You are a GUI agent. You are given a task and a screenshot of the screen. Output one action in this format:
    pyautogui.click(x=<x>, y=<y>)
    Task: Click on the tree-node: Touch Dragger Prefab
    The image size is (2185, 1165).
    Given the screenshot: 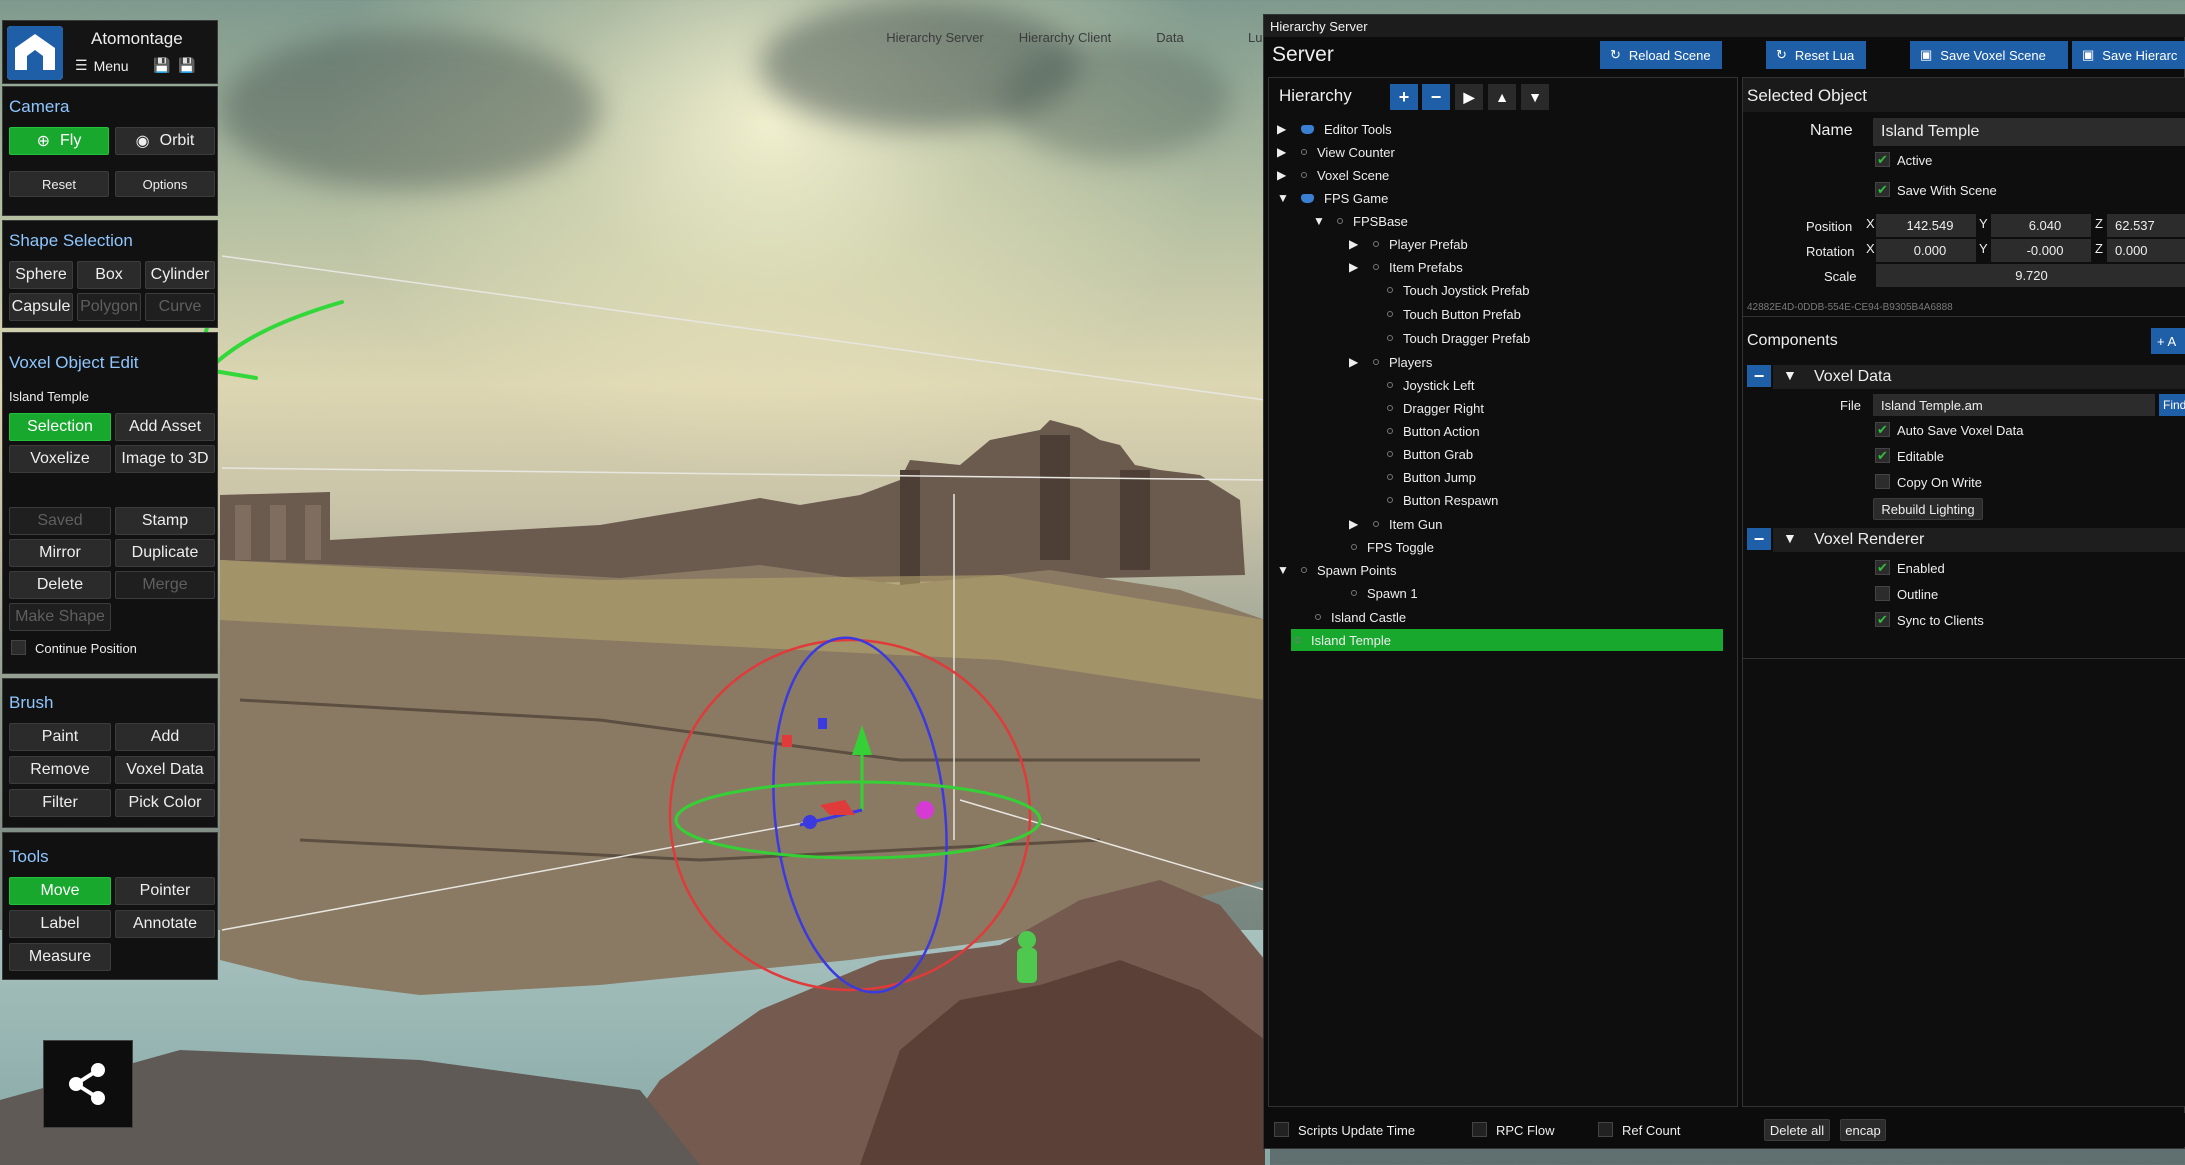 What is the action you would take?
    pyautogui.click(x=1439, y=338)
    